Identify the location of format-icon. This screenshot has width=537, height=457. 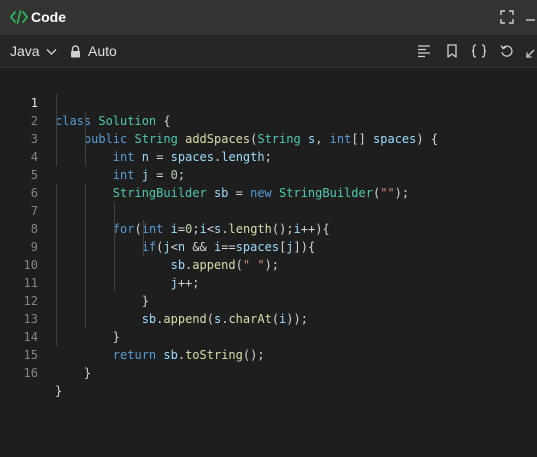
(424, 51).